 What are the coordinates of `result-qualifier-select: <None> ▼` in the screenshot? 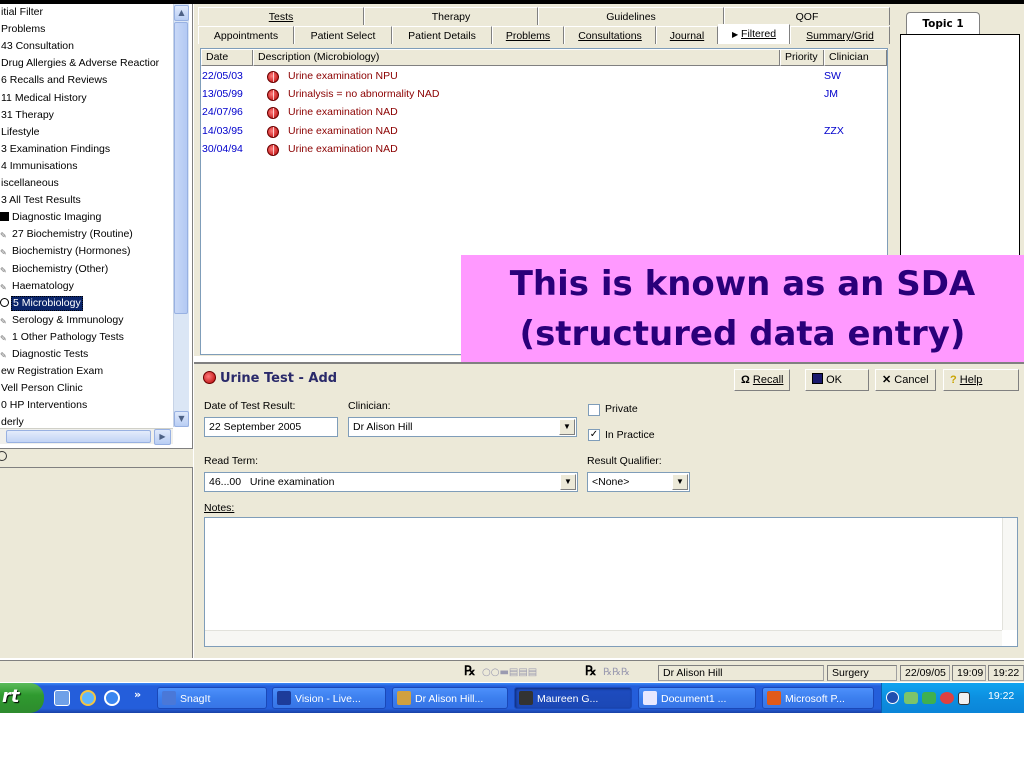 It's located at (638, 482).